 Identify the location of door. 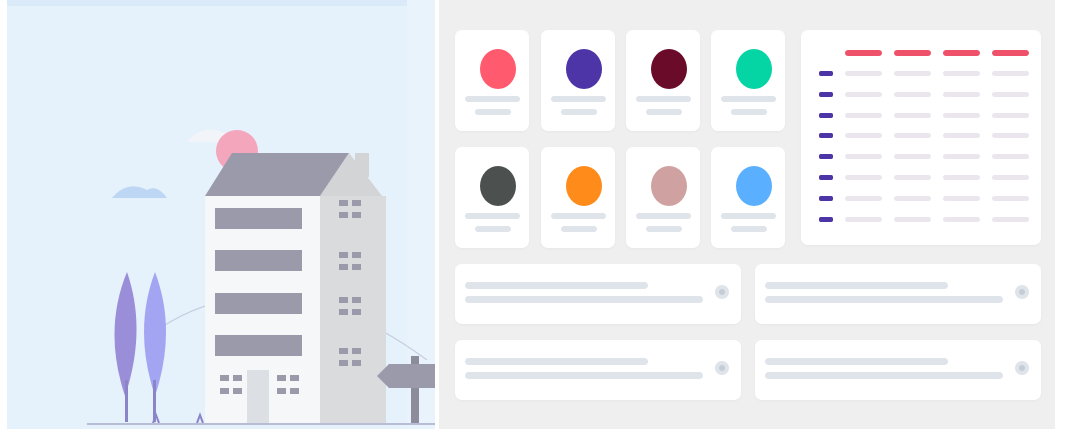
(258, 397).